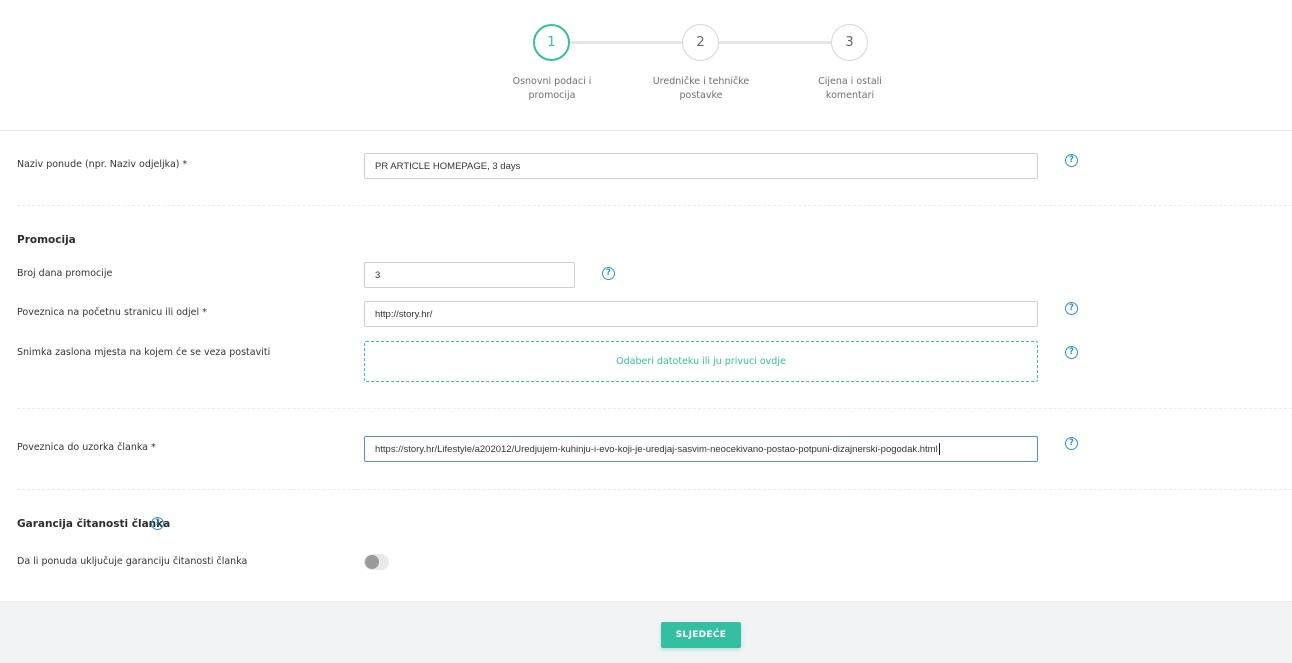  I want to click on read-guarantee-help-icon: ?, so click(157, 523).